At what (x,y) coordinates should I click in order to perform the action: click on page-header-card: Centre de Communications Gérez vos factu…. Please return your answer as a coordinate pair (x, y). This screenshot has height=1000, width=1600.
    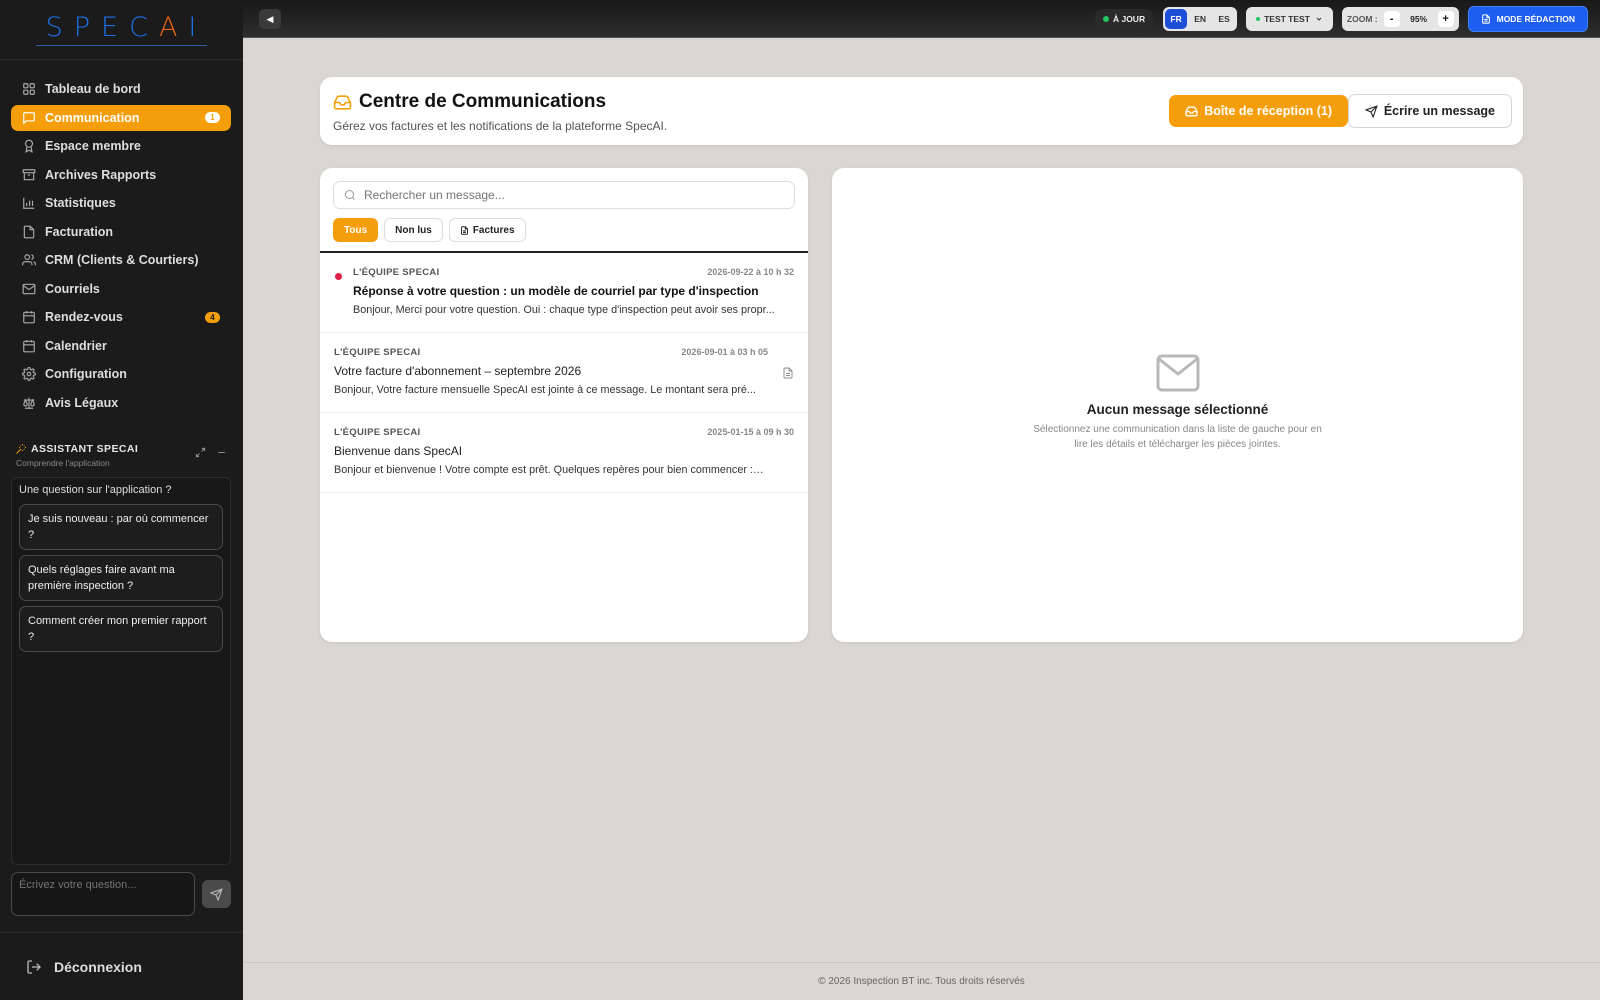
    Looking at the image, I should click on (921, 111).